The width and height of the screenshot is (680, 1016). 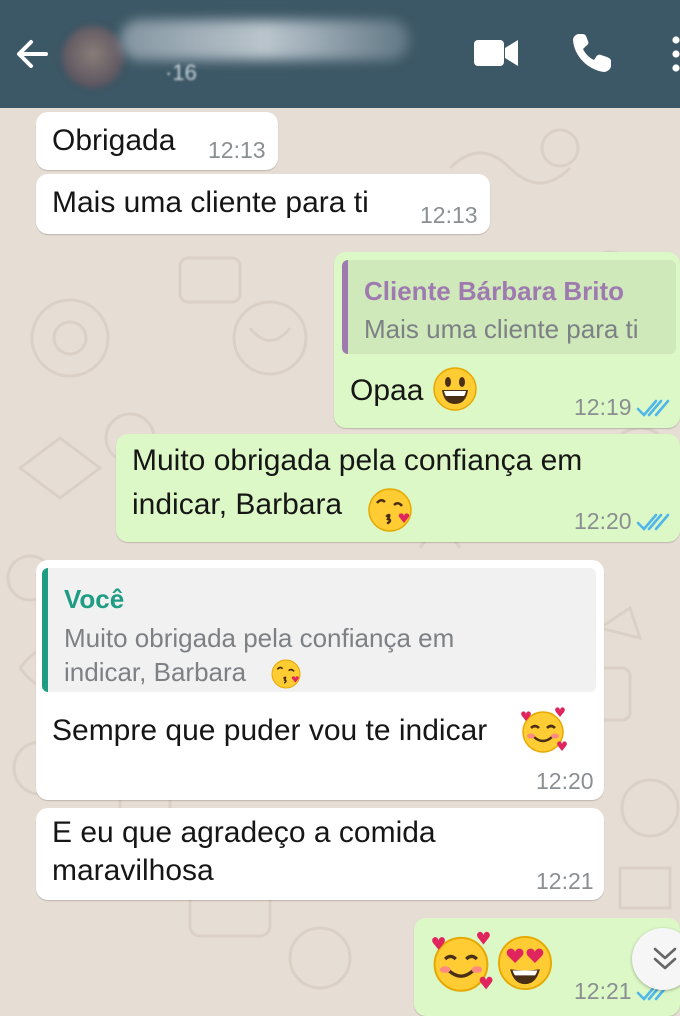 I want to click on chat-header: ·16, so click(x=340, y=54).